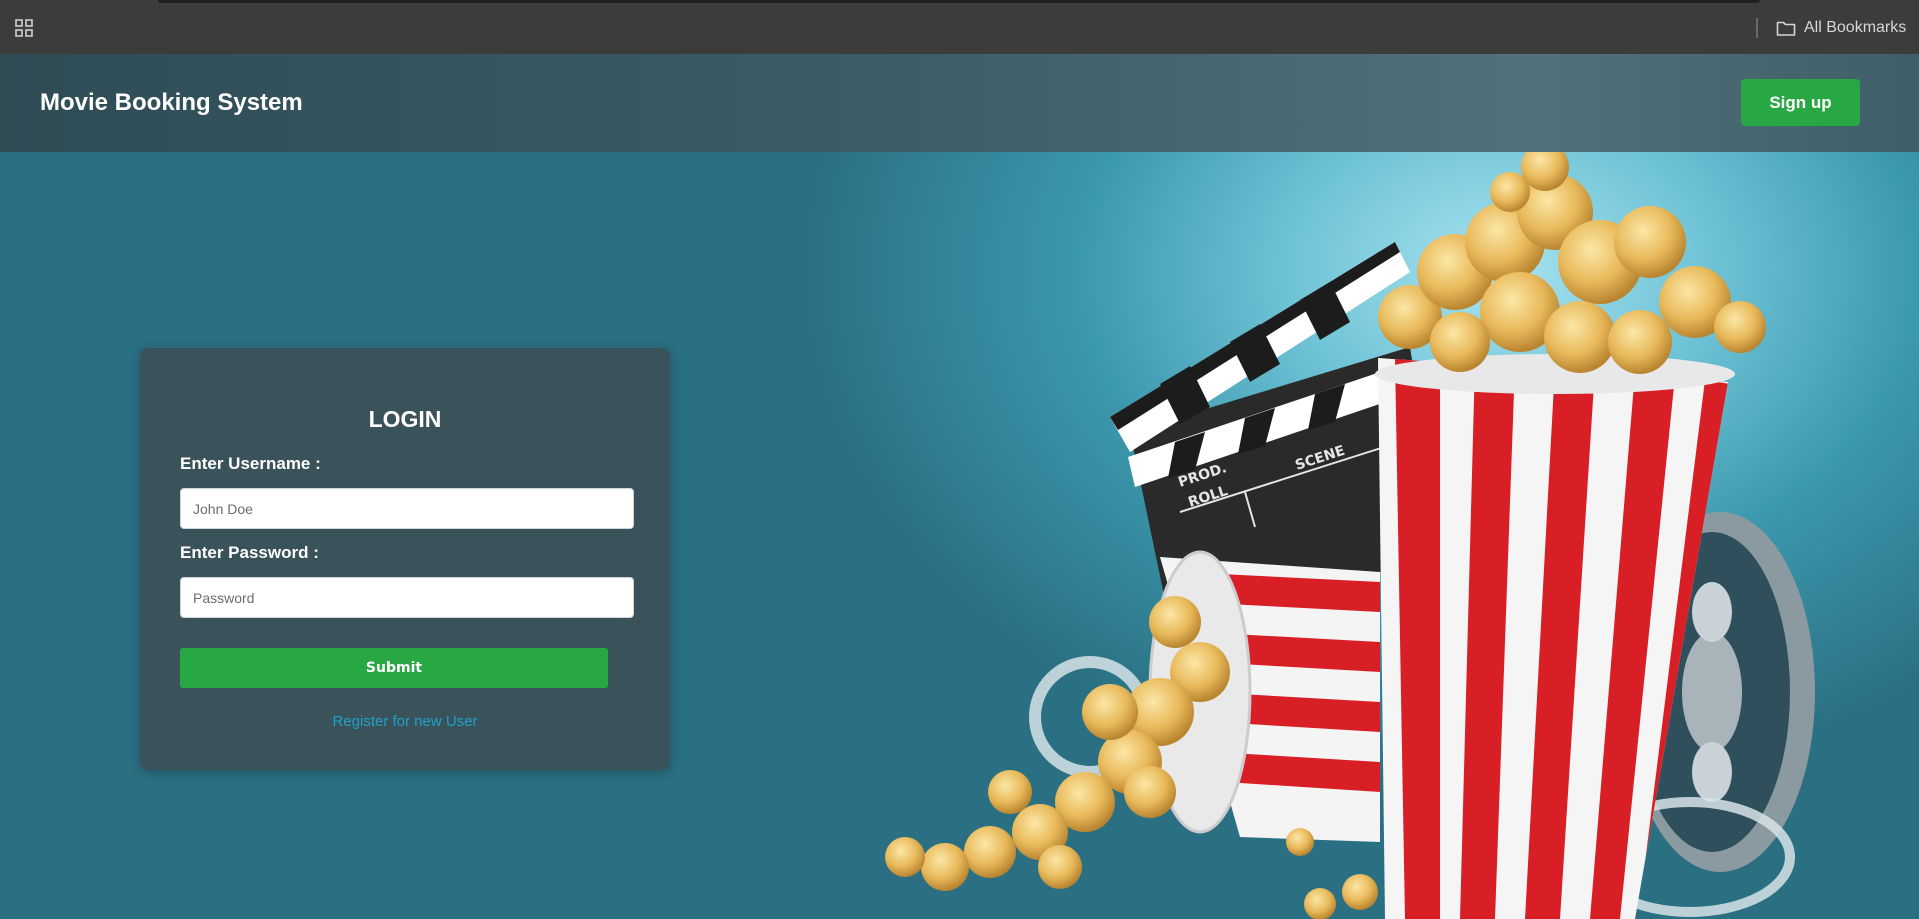 This screenshot has height=919, width=1919. Describe the element at coordinates (394, 668) in the screenshot. I see `submit-button: Submit` at that location.